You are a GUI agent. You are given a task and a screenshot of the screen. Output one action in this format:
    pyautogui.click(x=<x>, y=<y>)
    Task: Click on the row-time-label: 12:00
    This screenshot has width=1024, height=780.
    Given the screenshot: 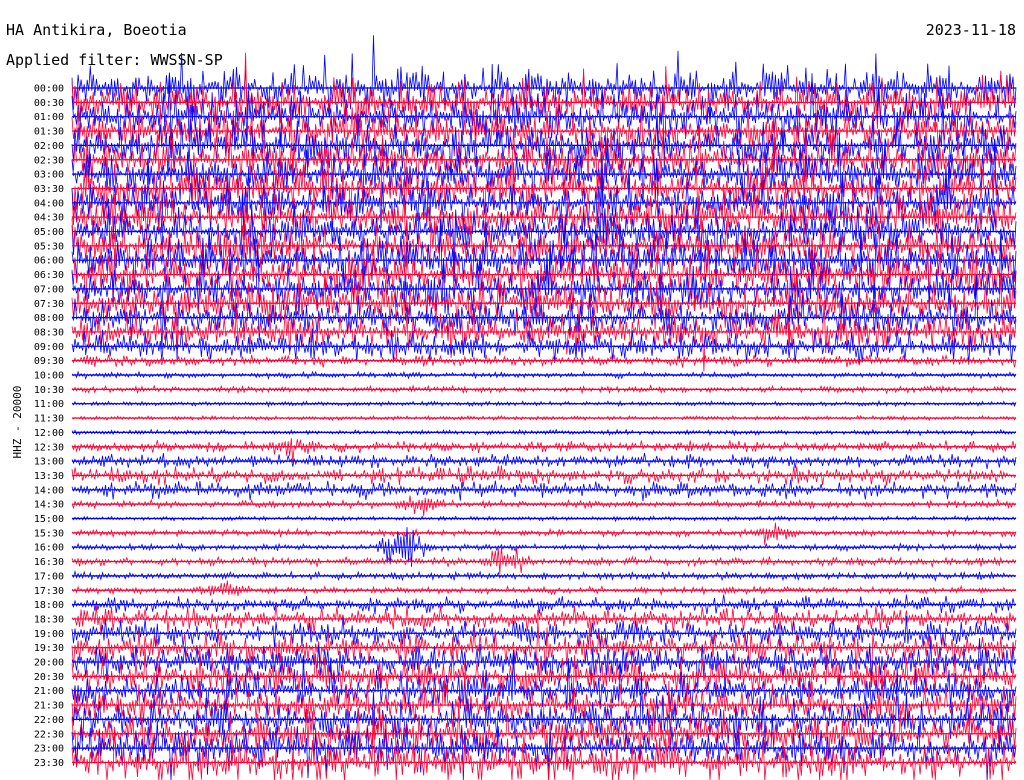 What is the action you would take?
    pyautogui.click(x=49, y=433)
    